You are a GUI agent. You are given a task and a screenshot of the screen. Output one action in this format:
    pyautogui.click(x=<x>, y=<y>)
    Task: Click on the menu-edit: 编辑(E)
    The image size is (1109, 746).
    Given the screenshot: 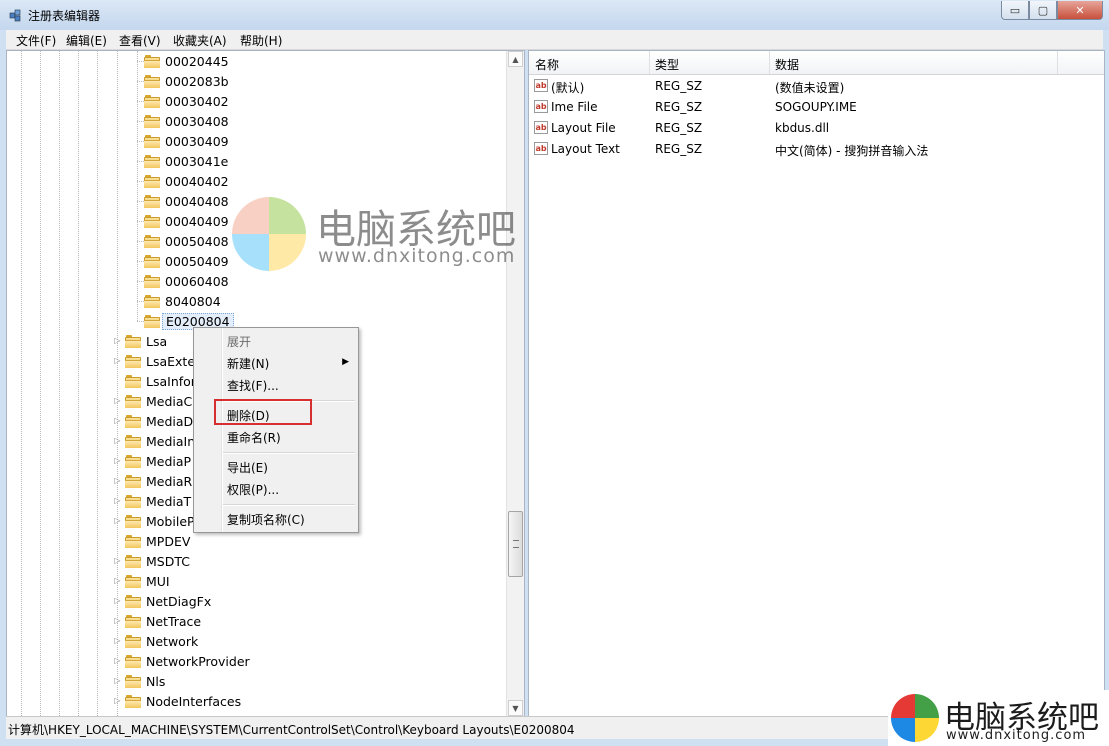 What is the action you would take?
    pyautogui.click(x=86, y=40)
    